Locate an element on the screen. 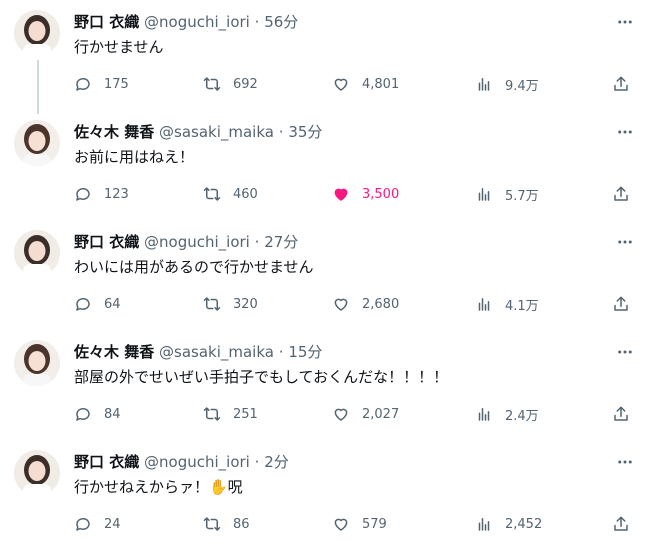 The width and height of the screenshot is (652, 550). tweet-actions: 84 251 2,027 2.4万 is located at coordinates (356, 414).